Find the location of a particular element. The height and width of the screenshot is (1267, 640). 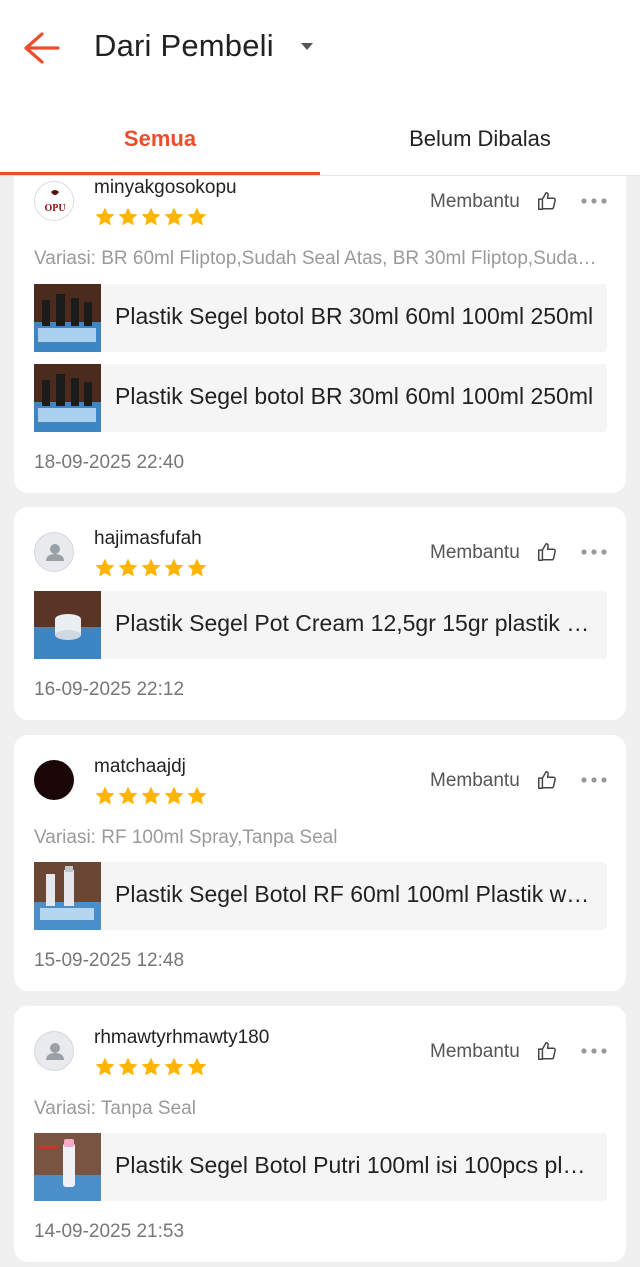

caret-down-icon is located at coordinates (307, 46).